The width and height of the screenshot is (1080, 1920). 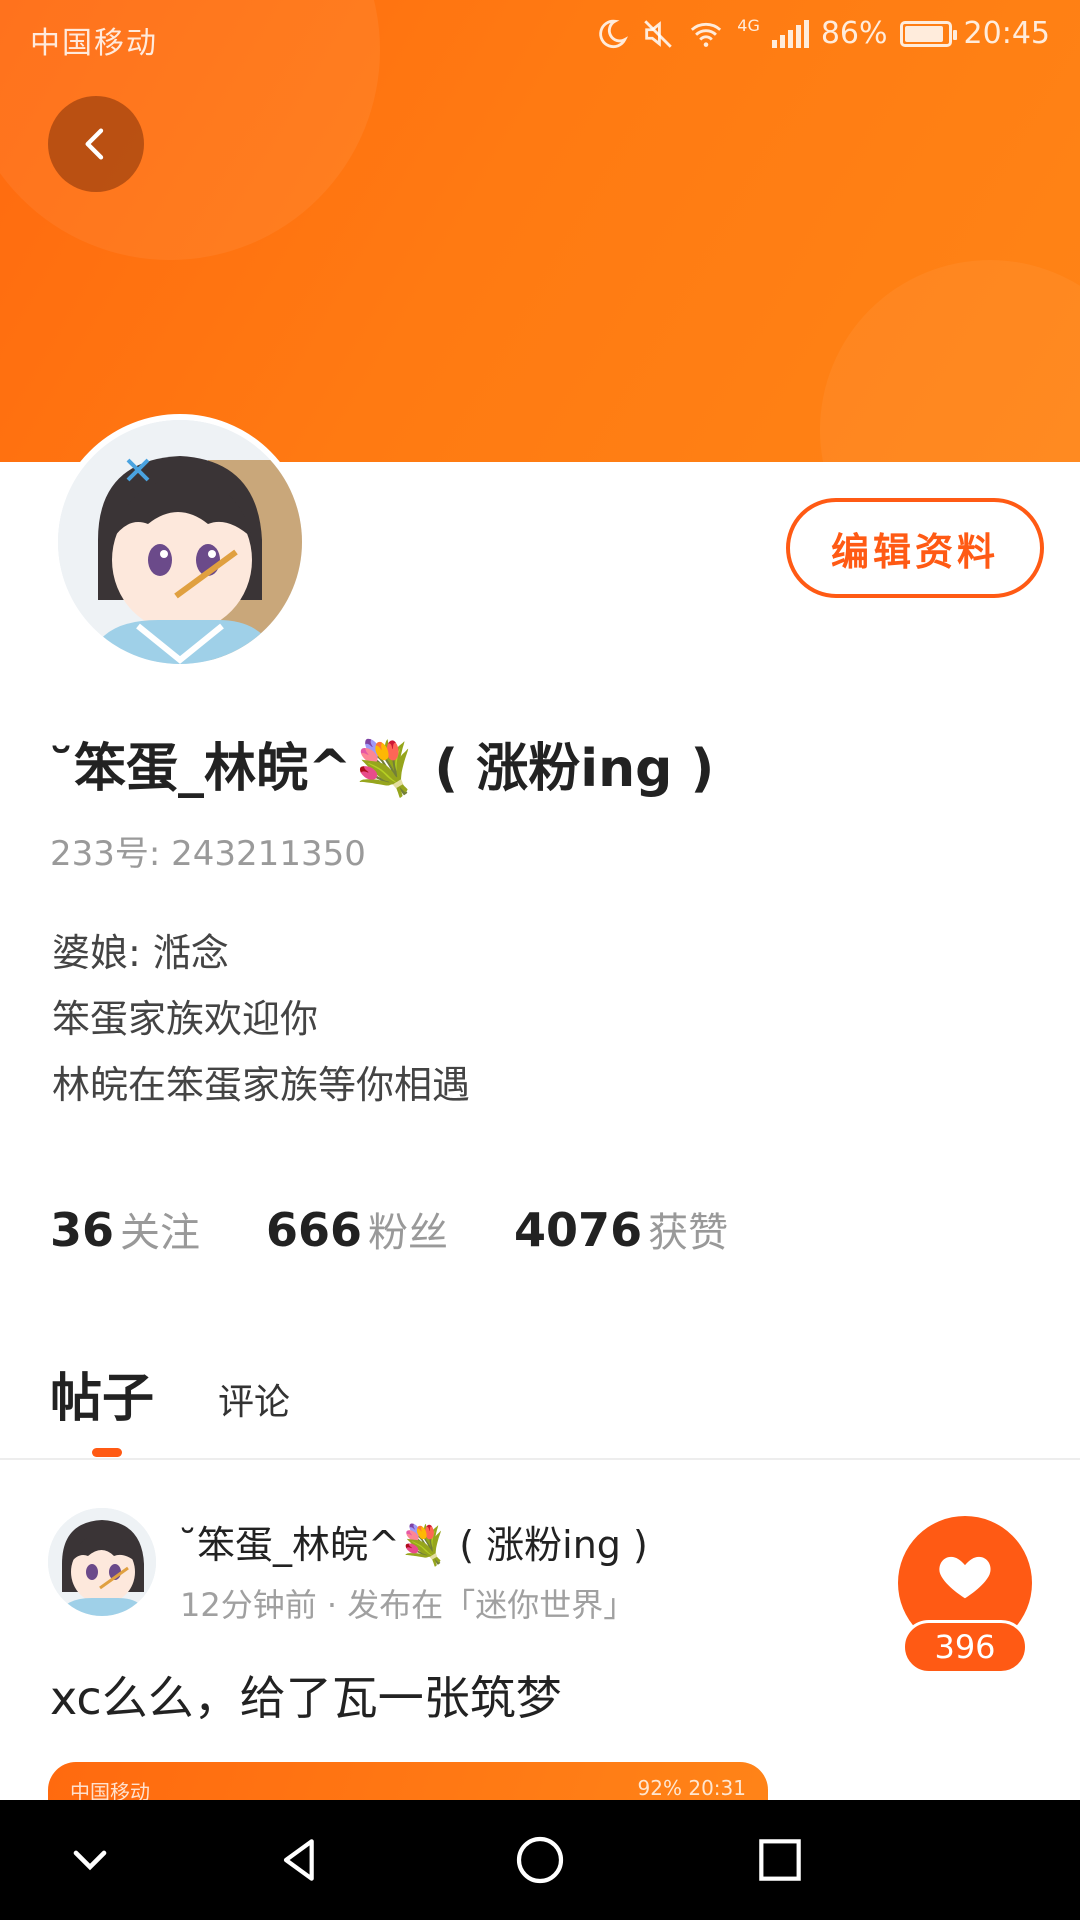 I want to click on followers-count: 666, so click(x=314, y=1230).